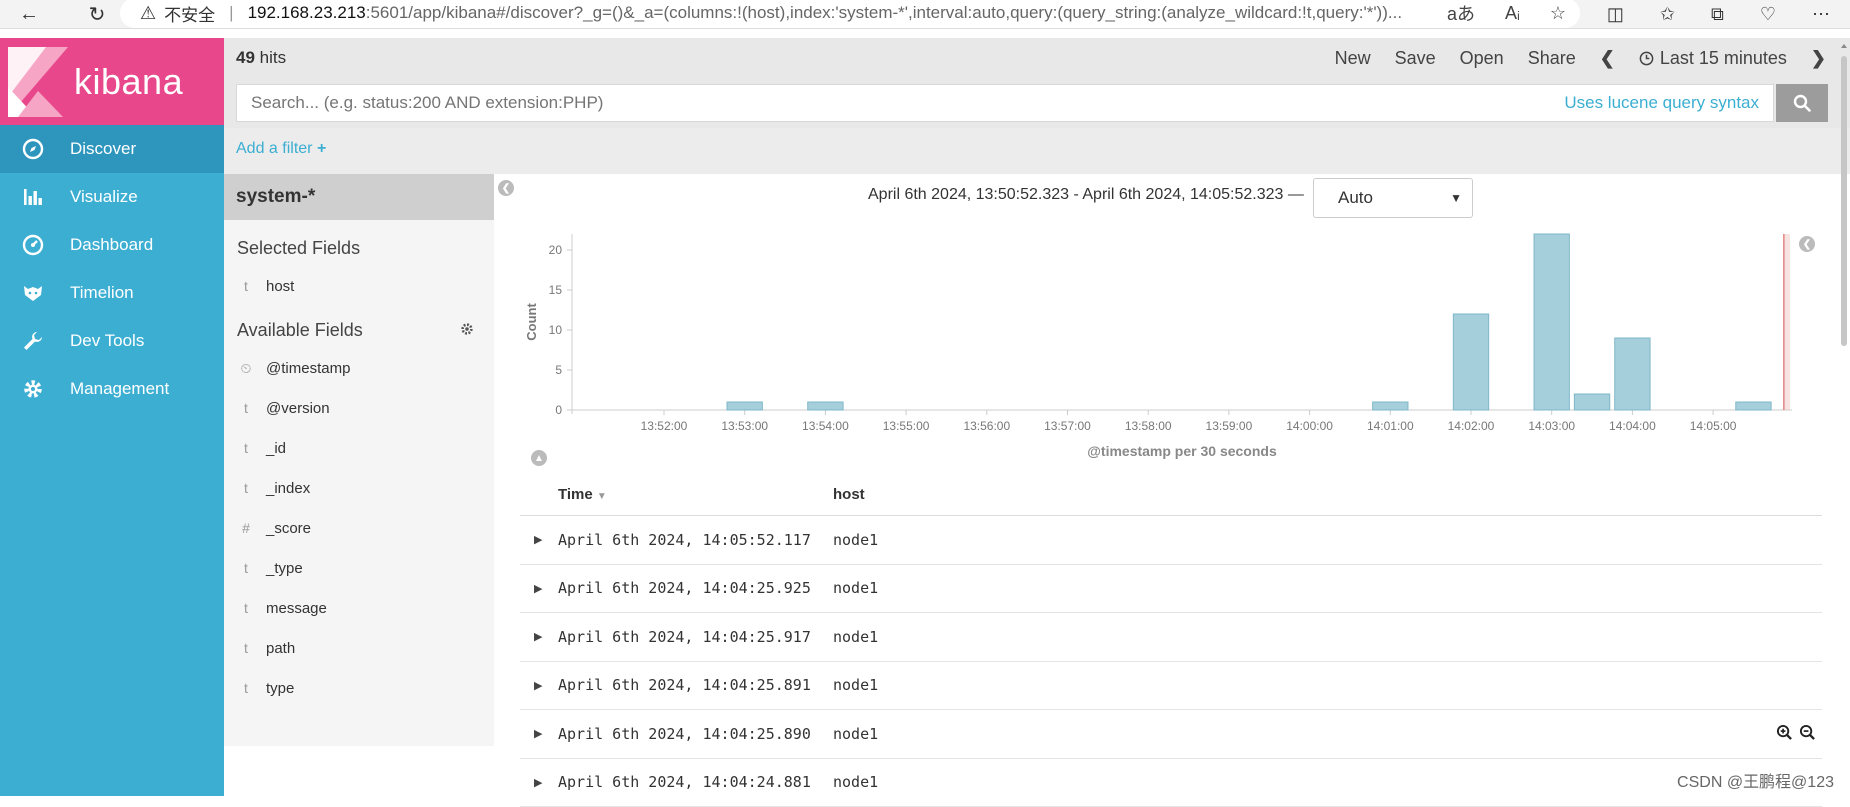 The width and height of the screenshot is (1850, 807). I want to click on bar-chart-icon, so click(33, 197).